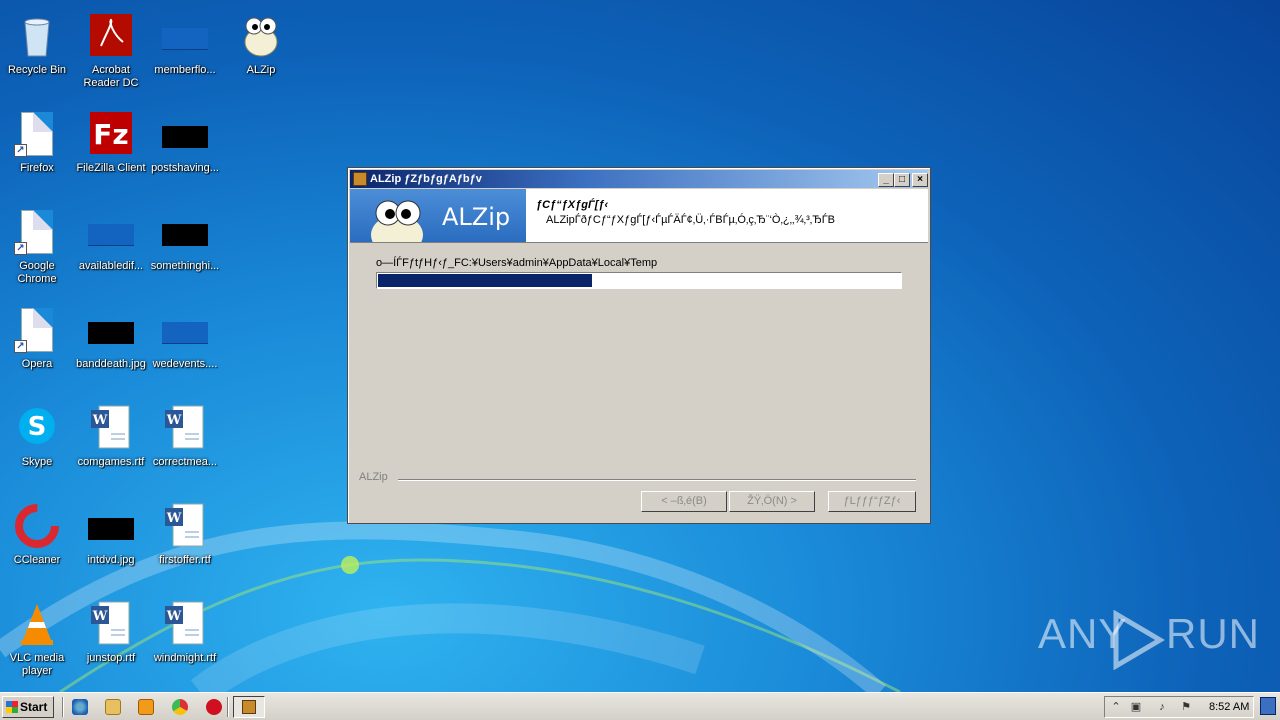 The image size is (1280, 720). Describe the element at coordinates (80, 707) in the screenshot. I see `ie-icon` at that location.